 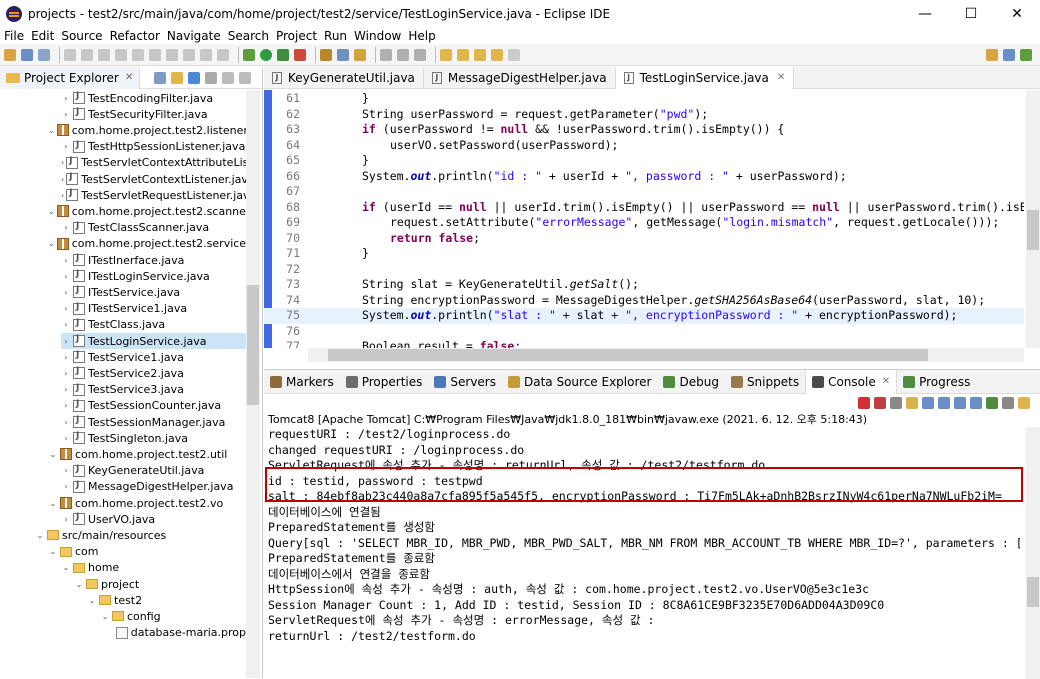 What do you see at coordinates (377, 36) in the screenshot?
I see `menu-window: Window` at bounding box center [377, 36].